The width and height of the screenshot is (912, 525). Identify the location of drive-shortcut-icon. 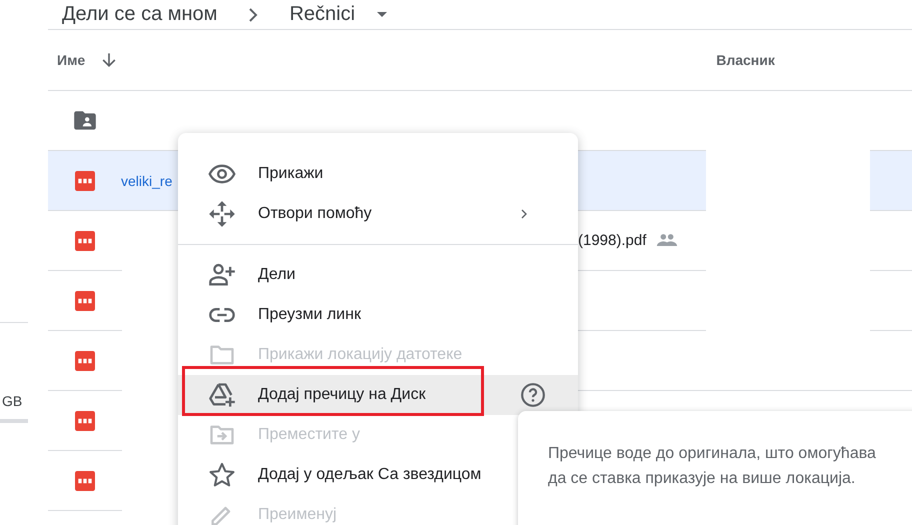
(222, 395).